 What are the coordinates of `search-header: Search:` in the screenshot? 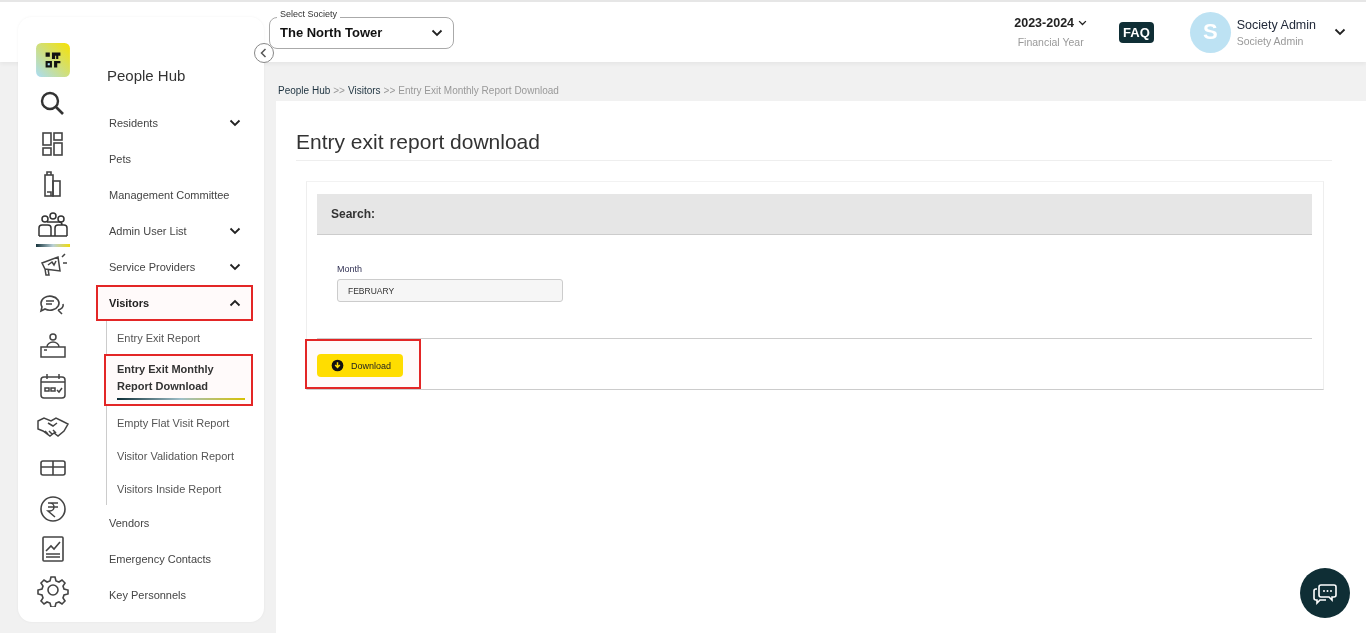 It's located at (814, 214).